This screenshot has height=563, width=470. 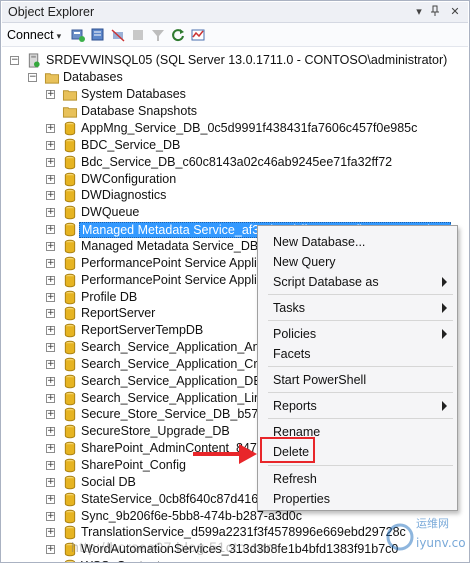 What do you see at coordinates (173, 498) in the screenshot?
I see `database-label: StateService_0cb8f640c87d416e` at bounding box center [173, 498].